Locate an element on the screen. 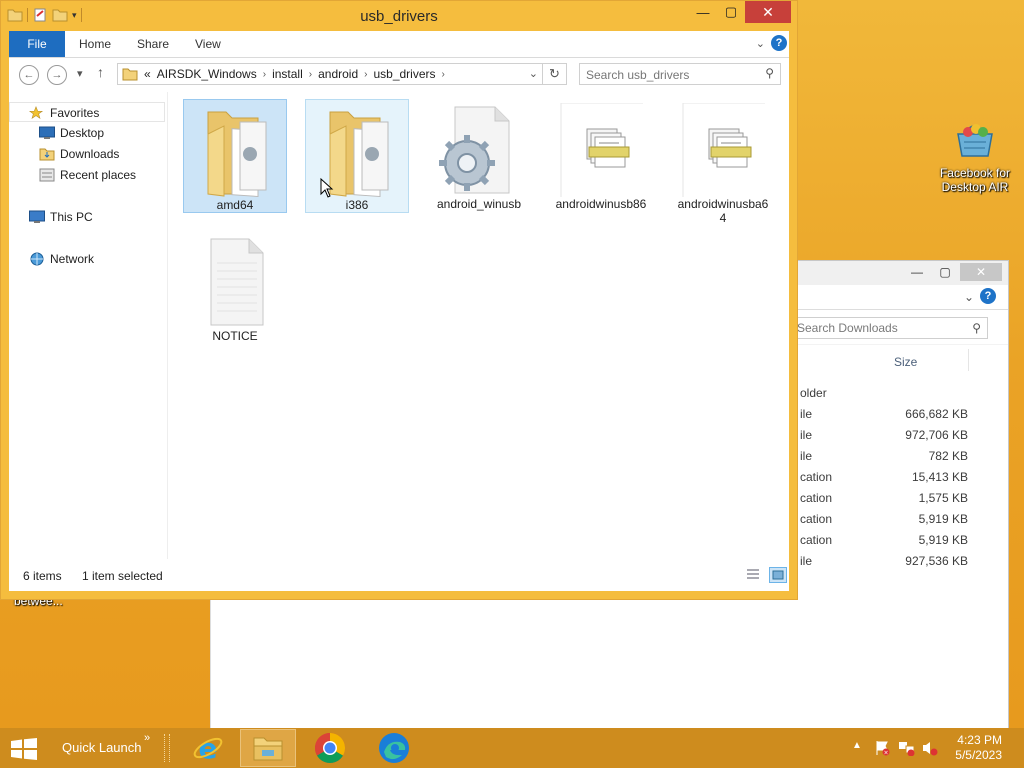 This screenshot has width=1024, height=768. file-item-androidwinusb86: androidwinusb86 is located at coordinates (601, 156).